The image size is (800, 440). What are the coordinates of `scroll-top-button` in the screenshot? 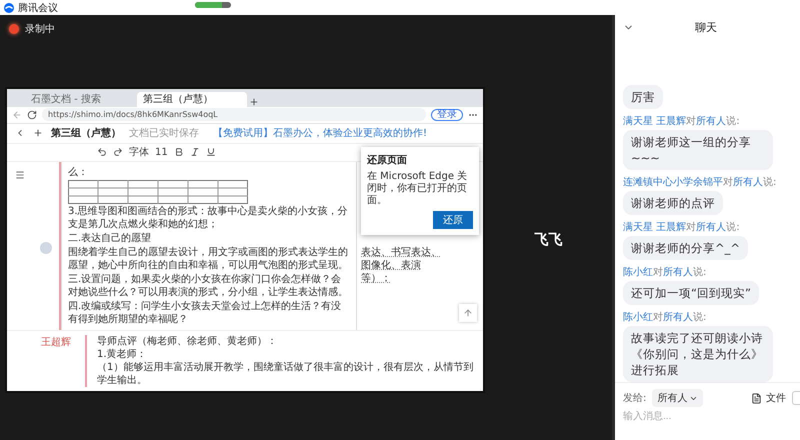 It's located at (468, 313).